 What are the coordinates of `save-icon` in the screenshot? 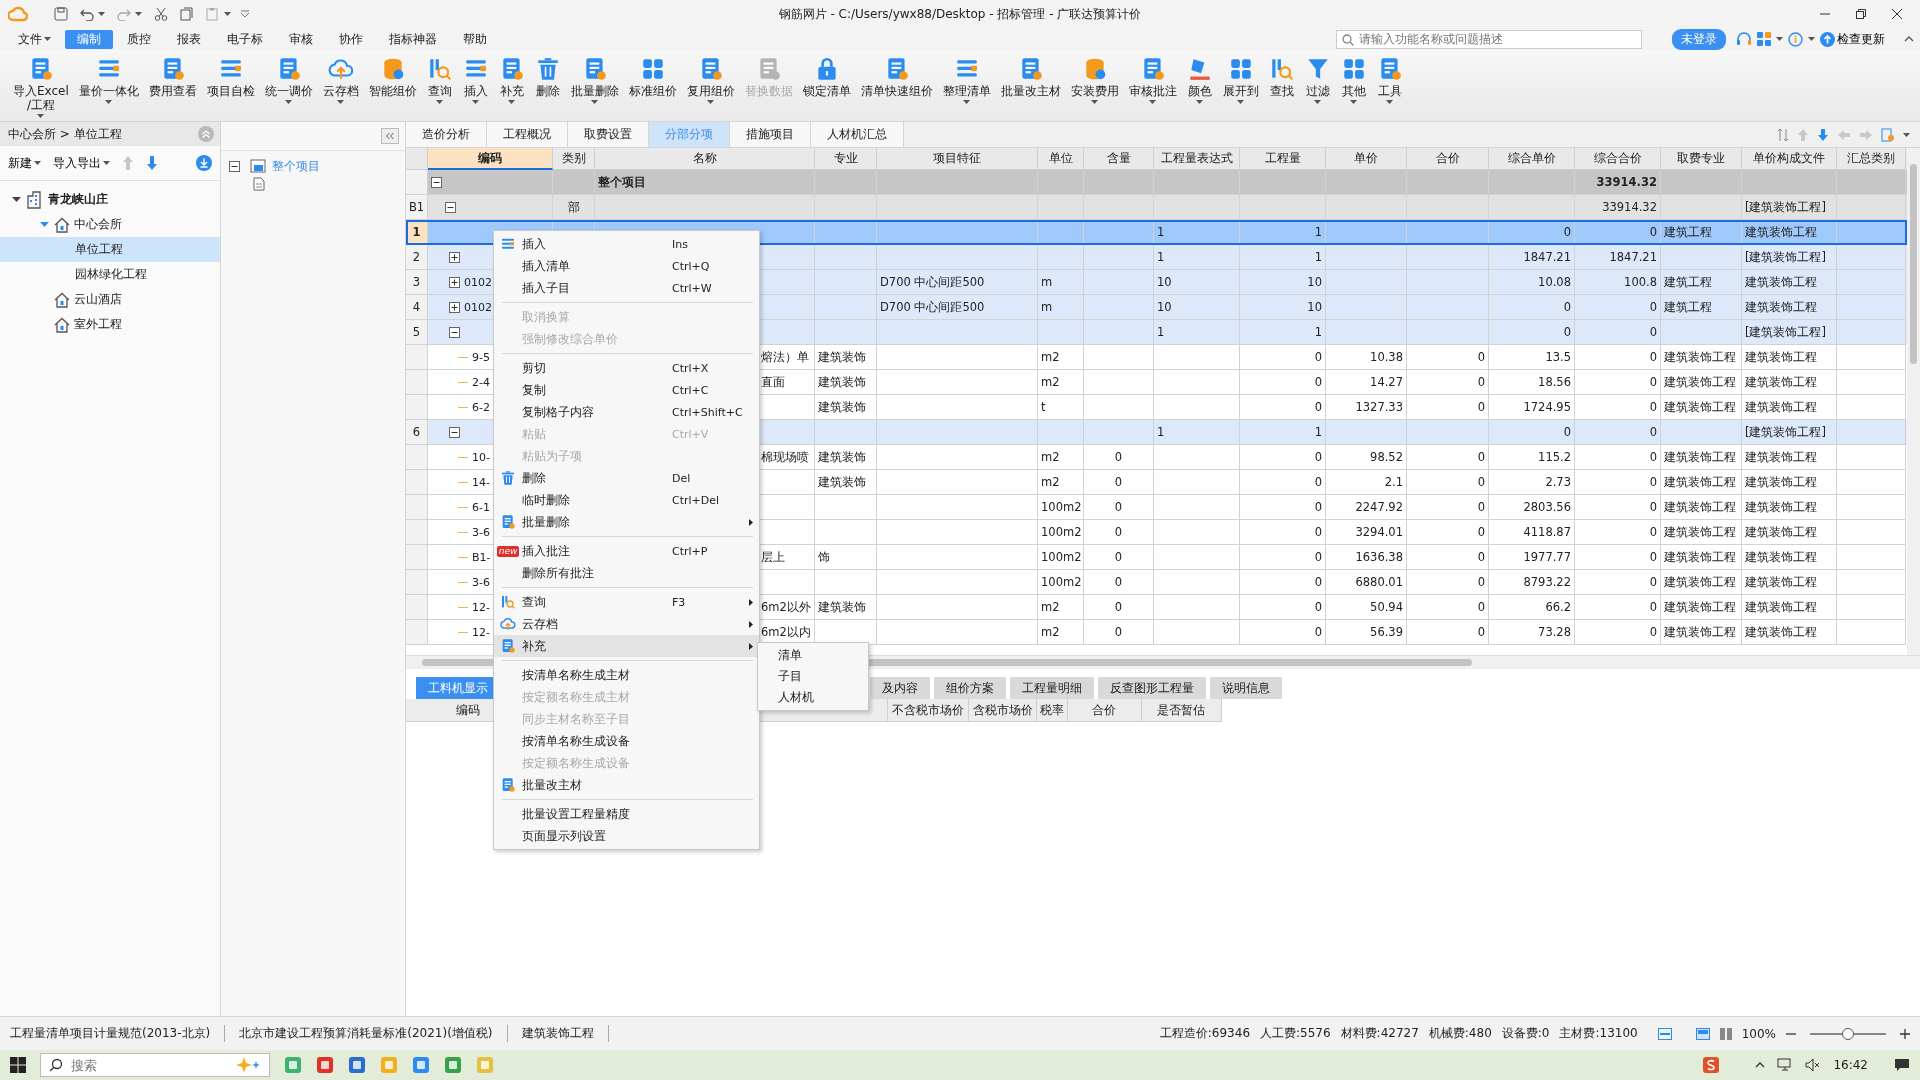 It's located at (61, 14).